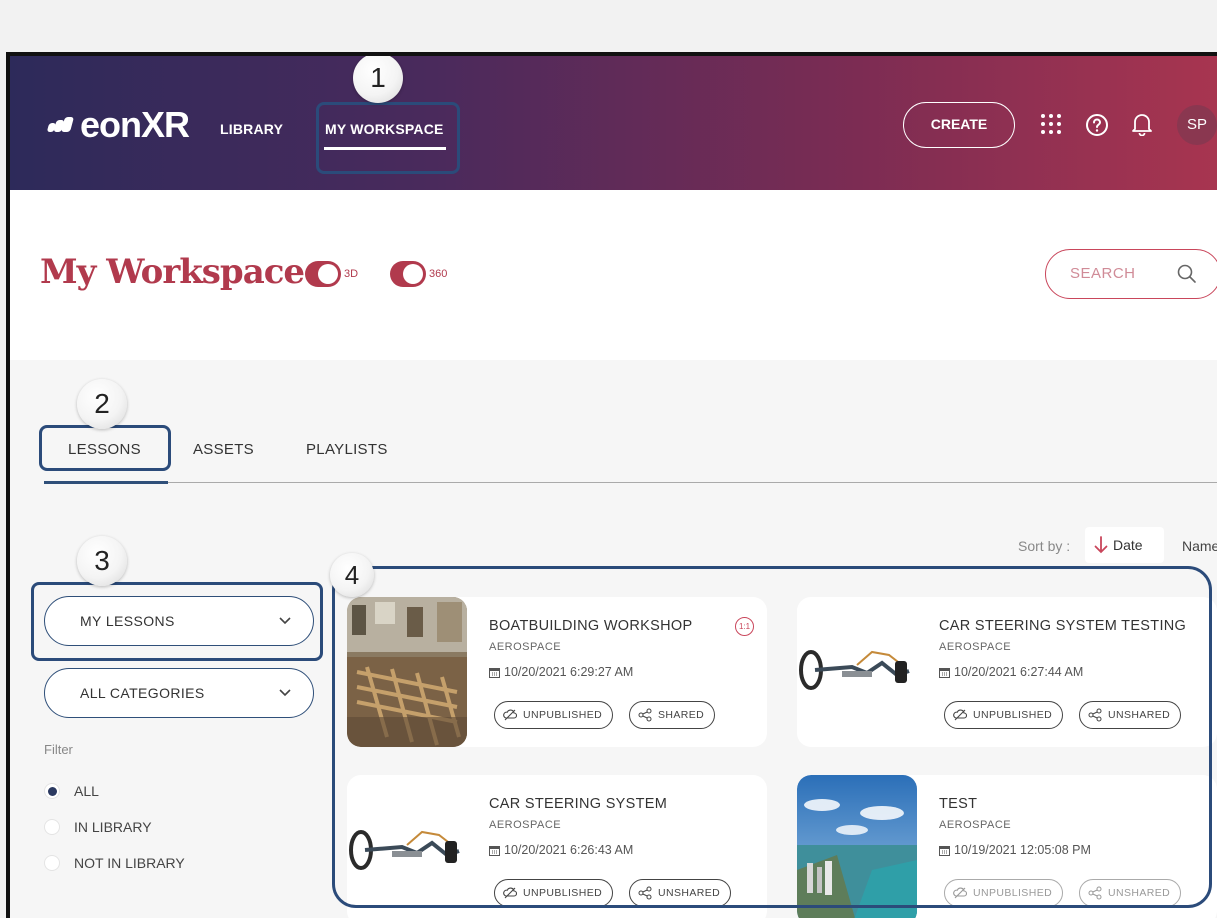 This screenshot has width=1217, height=918. Describe the element at coordinates (106, 482) in the screenshot. I see `tab-active-indicator` at that location.